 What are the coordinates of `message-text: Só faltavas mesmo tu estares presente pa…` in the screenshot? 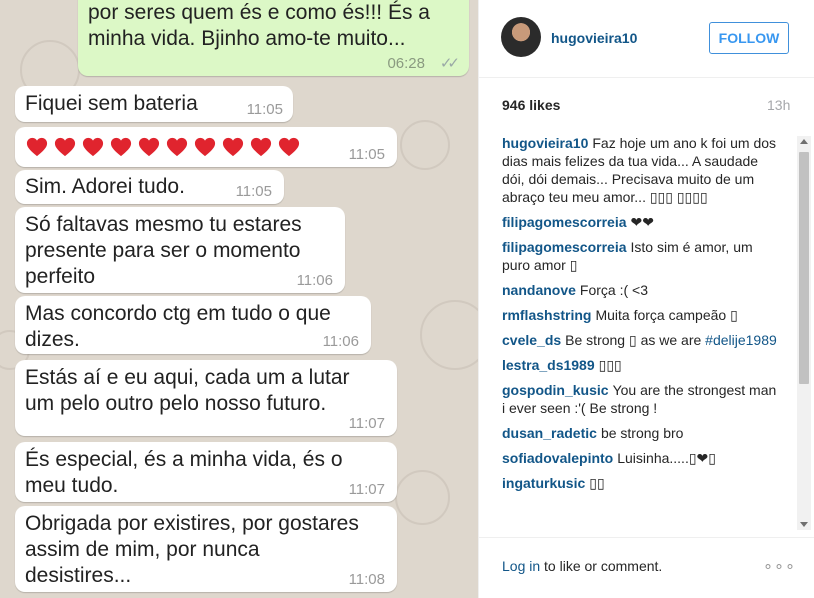 It's located at (163, 250).